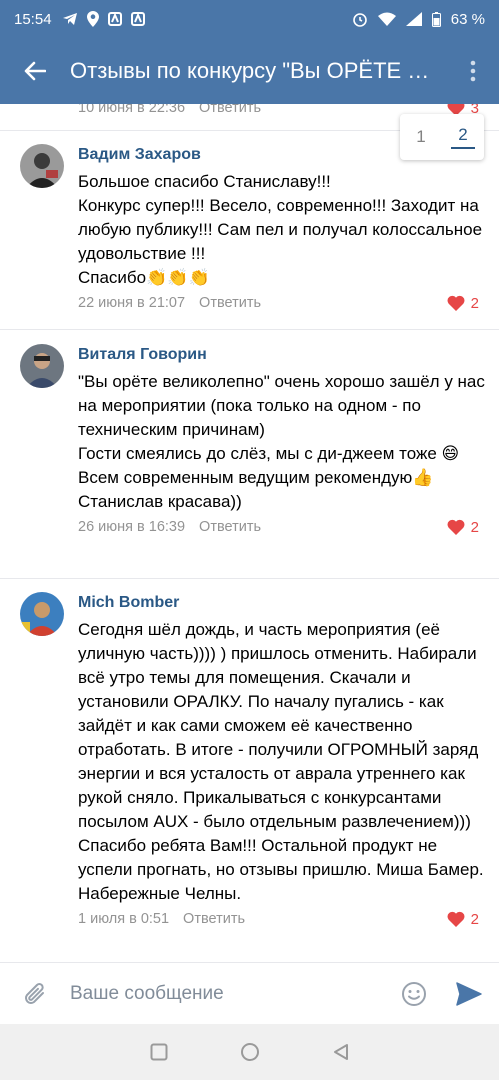 The image size is (499, 1080). I want to click on back-nav-icon, so click(341, 1052).